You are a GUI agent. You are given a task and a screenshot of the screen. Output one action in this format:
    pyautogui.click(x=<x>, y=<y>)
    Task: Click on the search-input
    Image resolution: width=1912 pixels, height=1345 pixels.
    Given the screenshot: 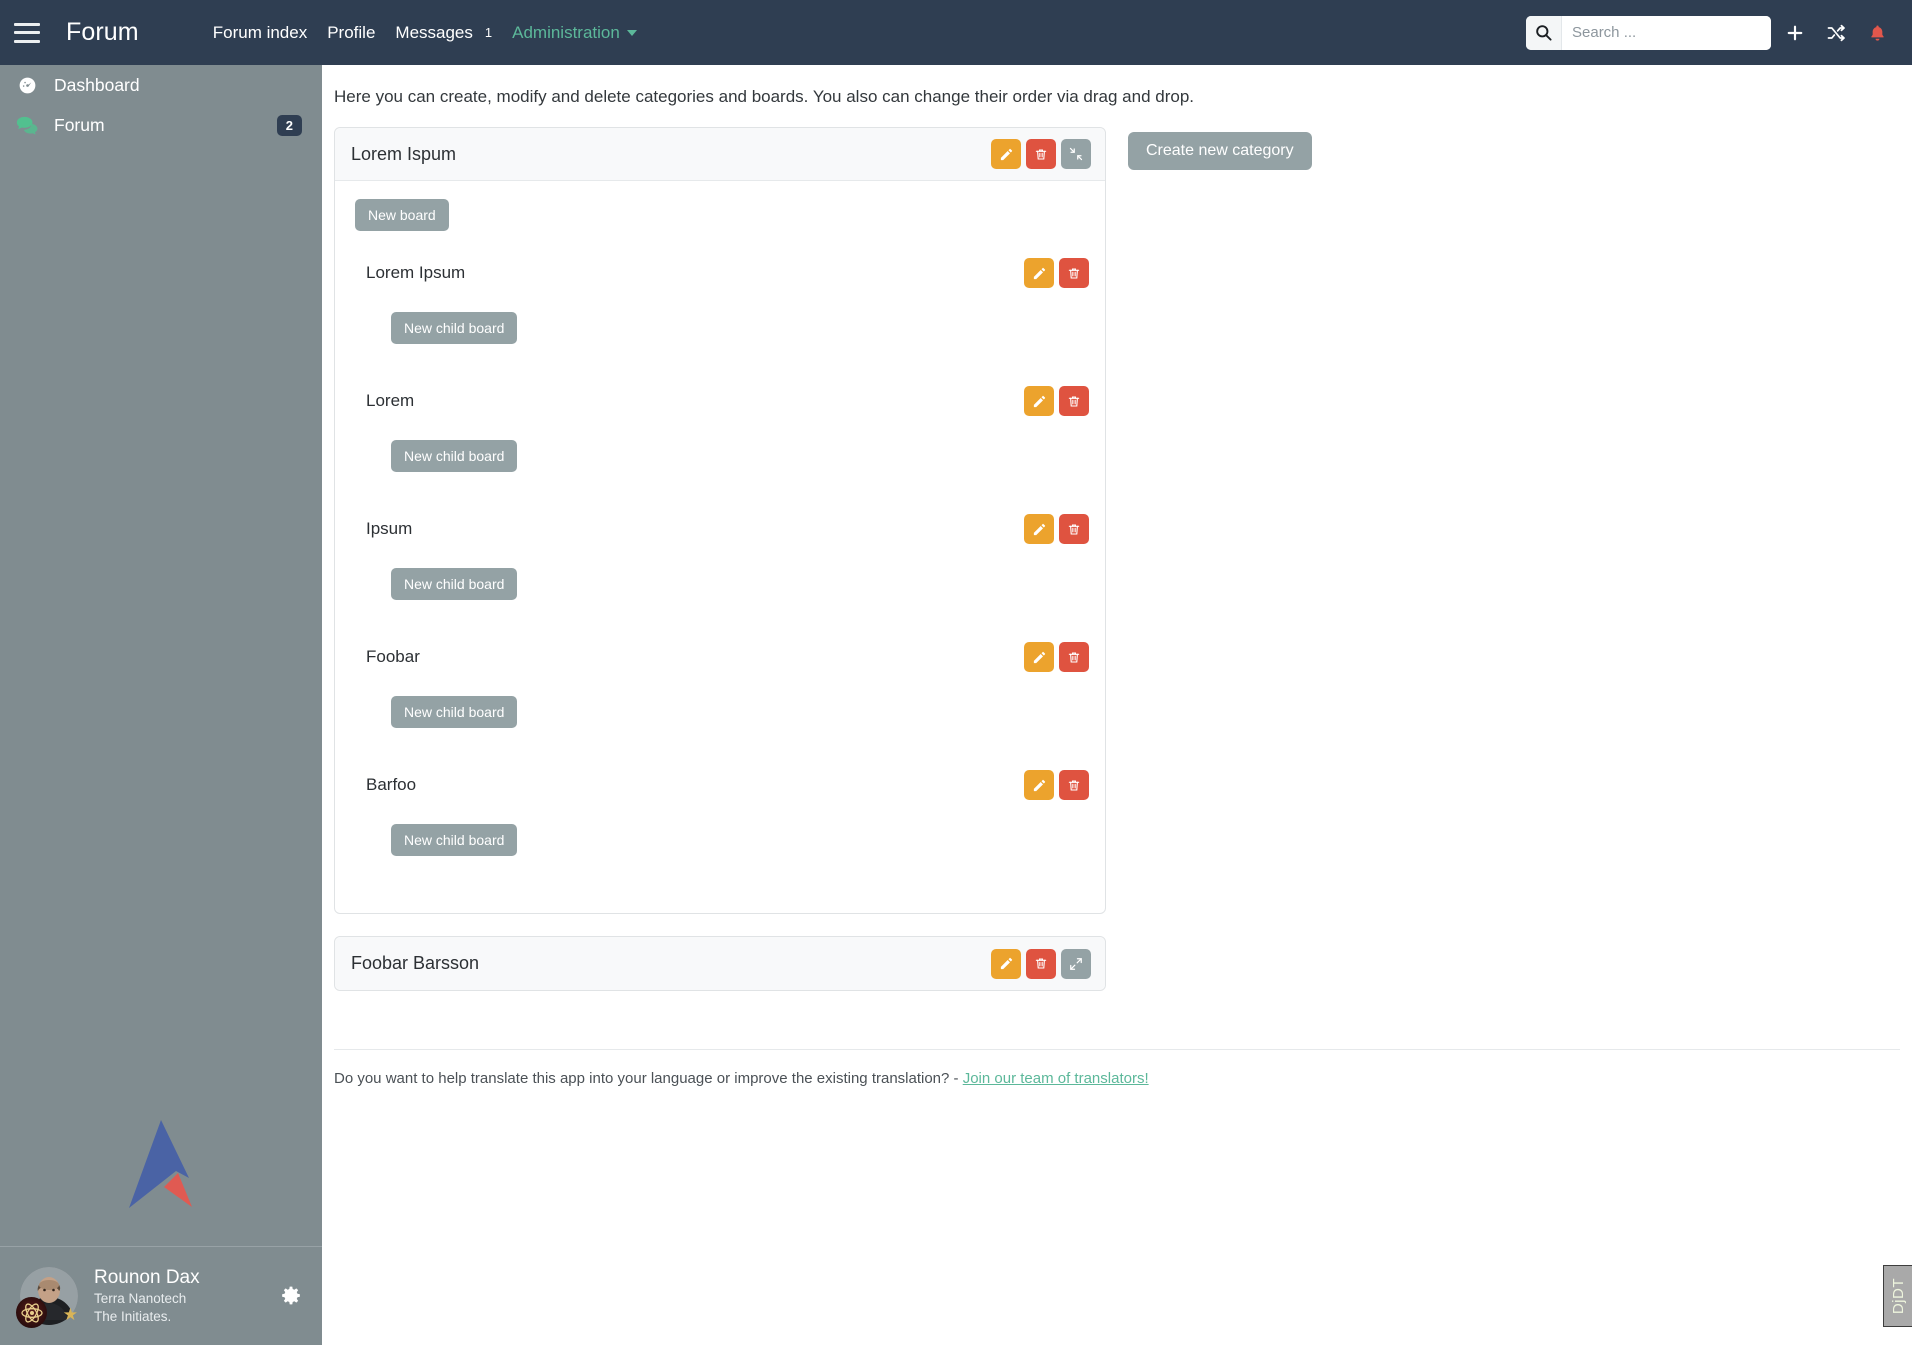 What is the action you would take?
    pyautogui.click(x=1666, y=32)
    